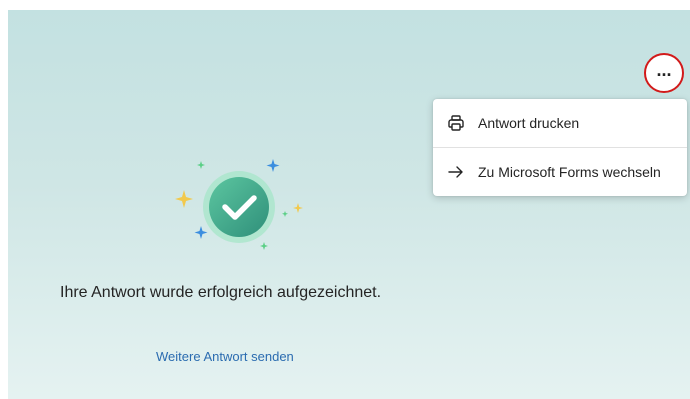 The height and width of the screenshot is (399, 690). What do you see at coordinates (569, 172) in the screenshot?
I see `menu-item-label: Zu Microsoft Forms wechseln` at bounding box center [569, 172].